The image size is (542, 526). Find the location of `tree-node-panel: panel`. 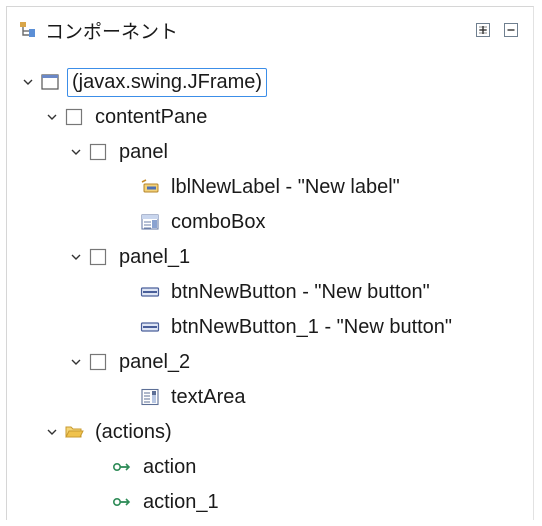

tree-node-panel: panel is located at coordinates (118, 152).